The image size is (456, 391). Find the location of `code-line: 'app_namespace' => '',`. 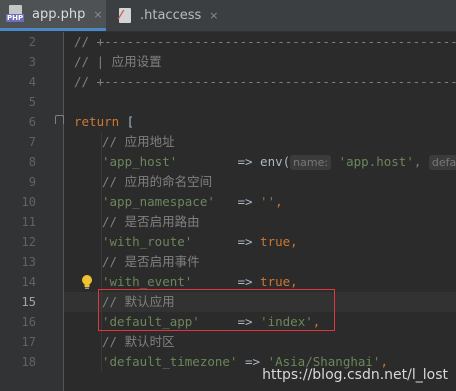

code-line: 'app_namespace' => '', is located at coordinates (192, 201).